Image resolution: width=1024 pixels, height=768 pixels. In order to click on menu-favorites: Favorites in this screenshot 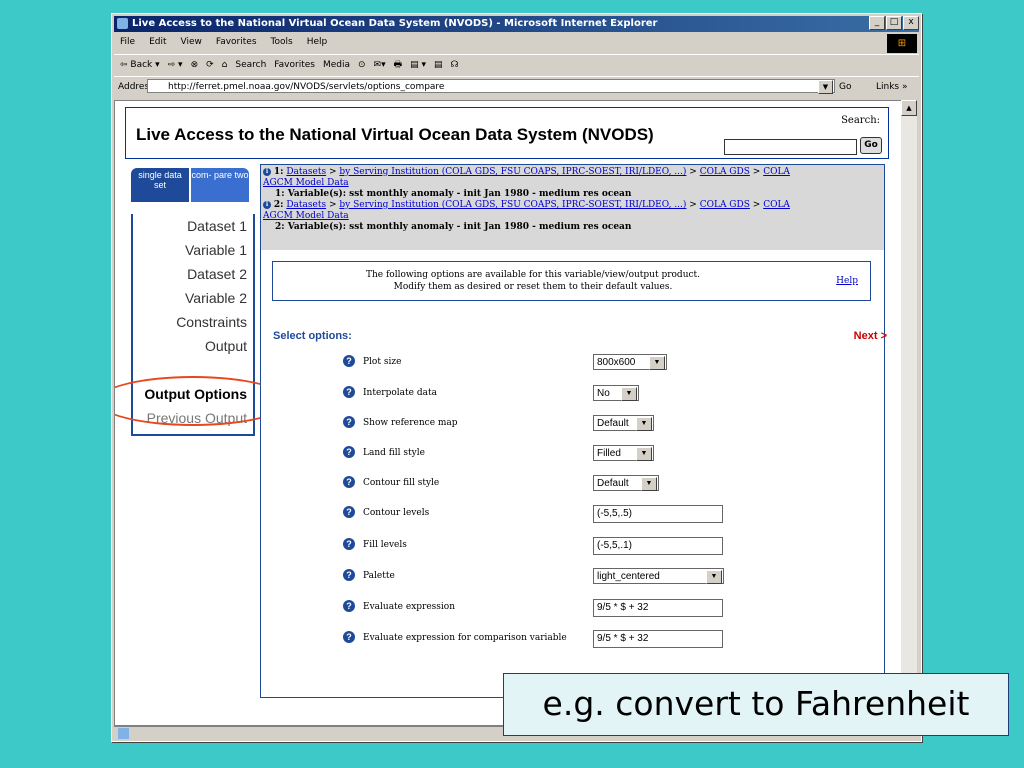, I will do `click(236, 42)`.